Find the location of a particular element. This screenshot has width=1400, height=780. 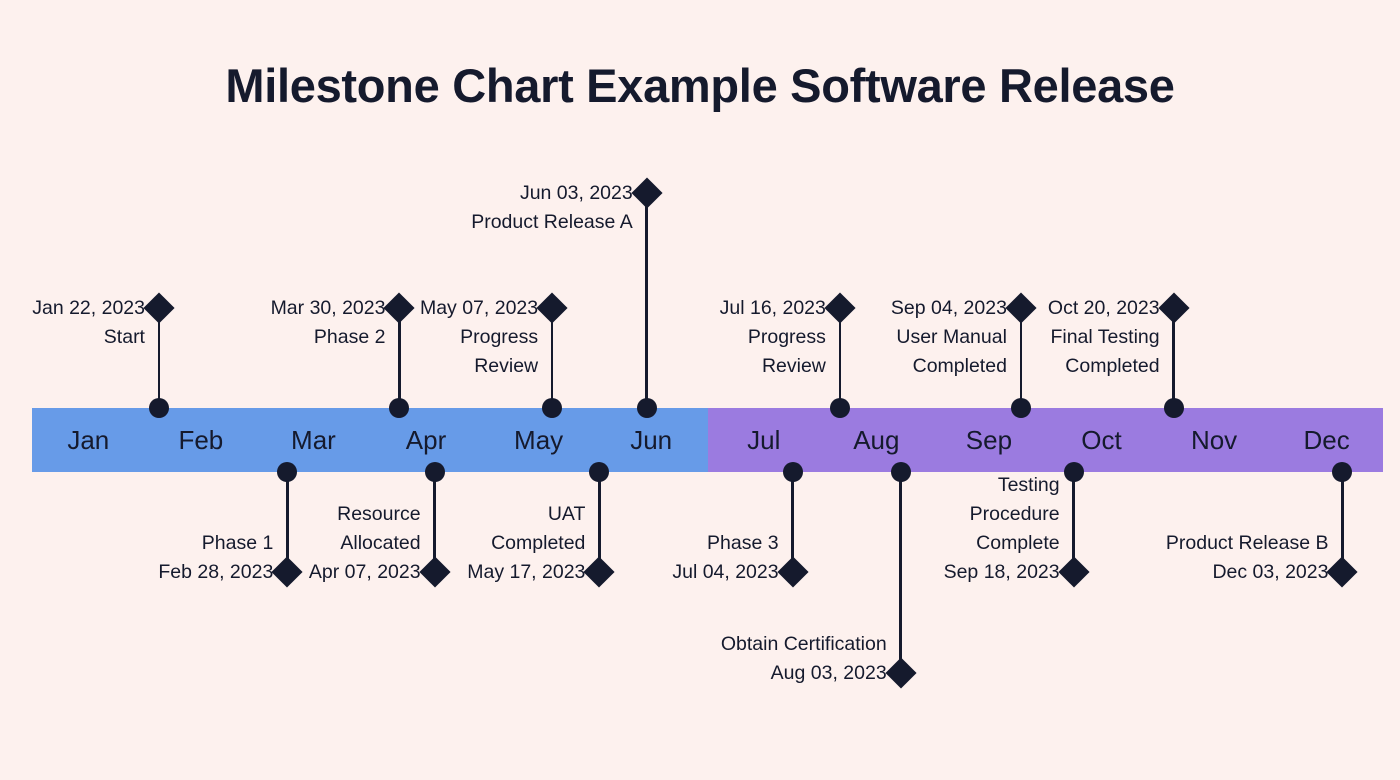

milestone-label: Obtain Certification Aug 03, 2023 is located at coordinates (803, 658).